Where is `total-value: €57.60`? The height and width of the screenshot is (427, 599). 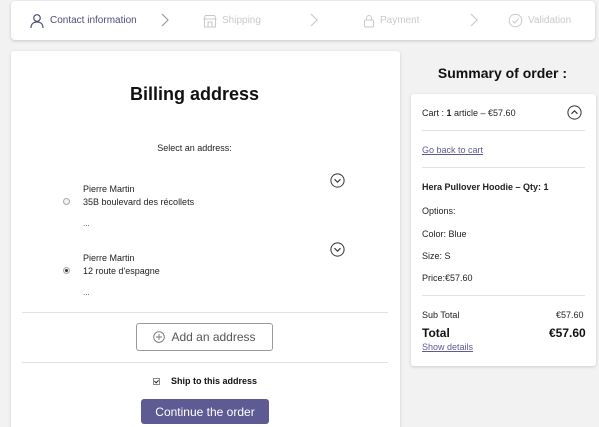
total-value: €57.60 is located at coordinates (567, 333).